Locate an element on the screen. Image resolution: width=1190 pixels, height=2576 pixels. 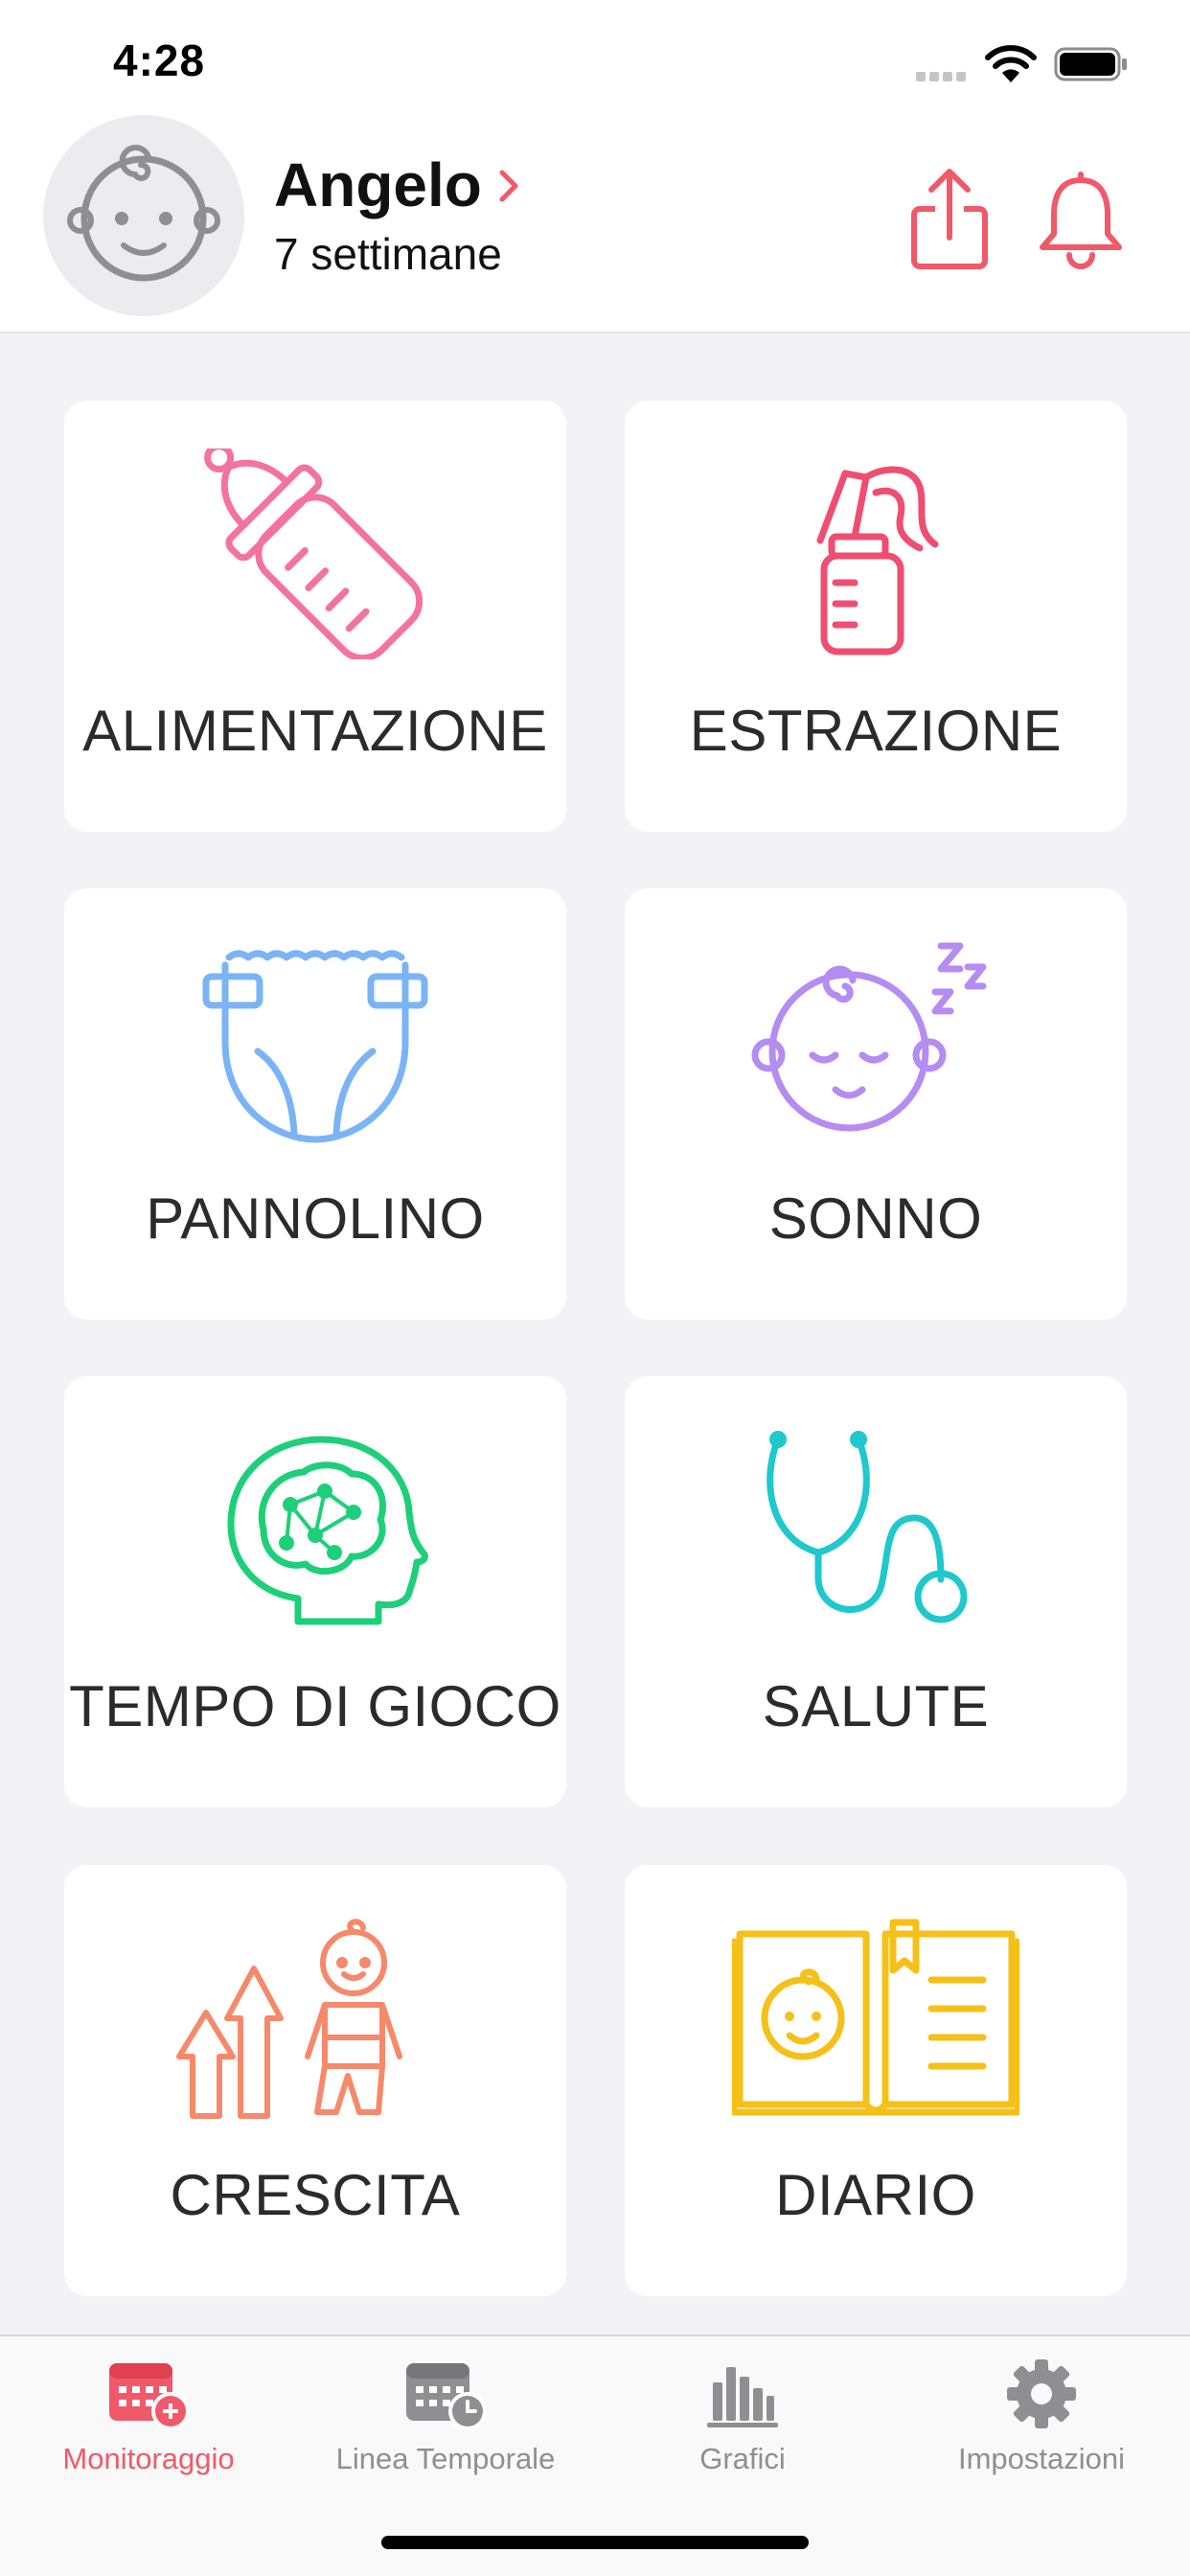
tile-label: SALUTE is located at coordinates (876, 1706).